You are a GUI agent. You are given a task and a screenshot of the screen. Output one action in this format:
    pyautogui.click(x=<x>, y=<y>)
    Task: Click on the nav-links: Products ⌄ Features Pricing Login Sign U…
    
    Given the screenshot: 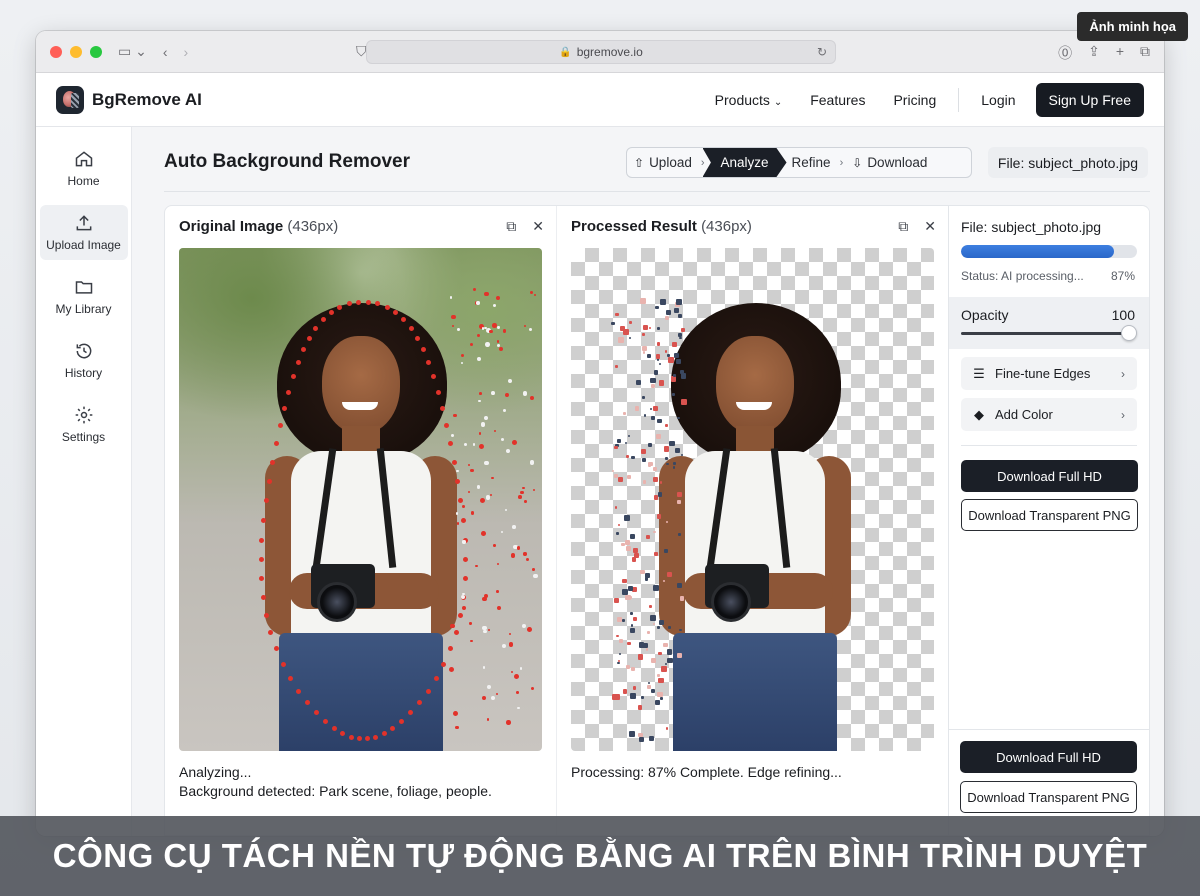 What is the action you would take?
    pyautogui.click(x=915, y=99)
    